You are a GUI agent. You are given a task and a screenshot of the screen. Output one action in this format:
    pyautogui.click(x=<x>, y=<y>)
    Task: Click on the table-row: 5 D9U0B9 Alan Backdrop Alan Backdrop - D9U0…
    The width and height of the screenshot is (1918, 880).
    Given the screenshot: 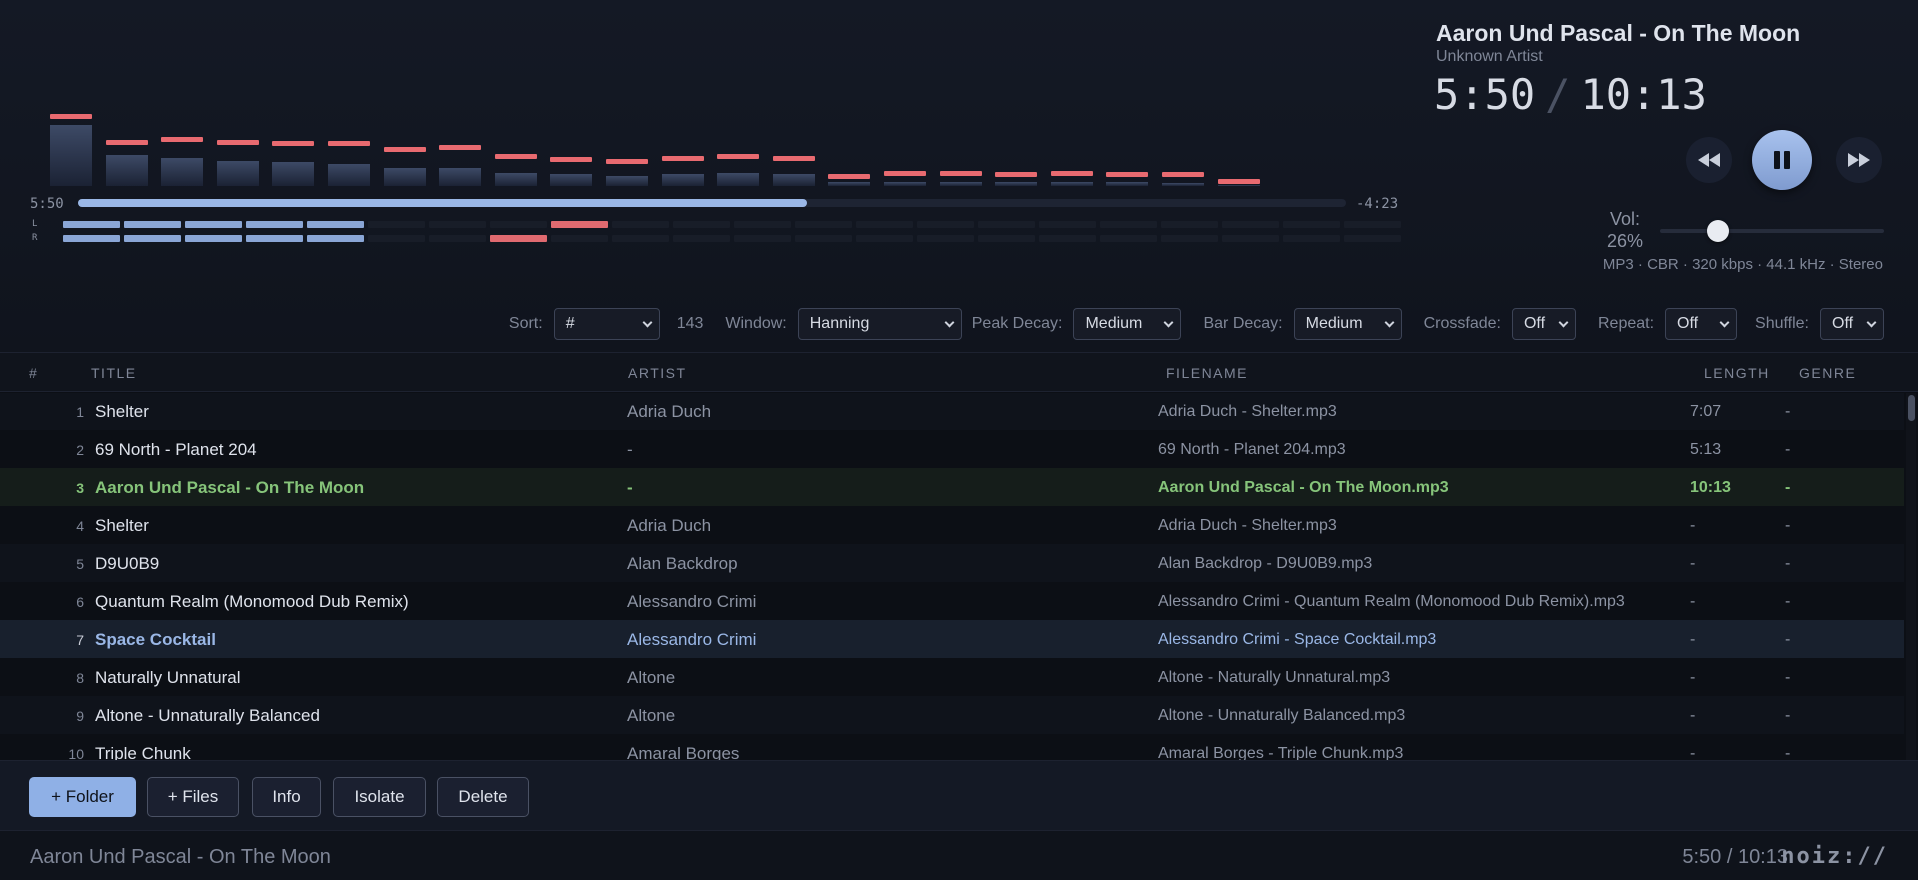 What is the action you would take?
    pyautogui.click(x=952, y=563)
    